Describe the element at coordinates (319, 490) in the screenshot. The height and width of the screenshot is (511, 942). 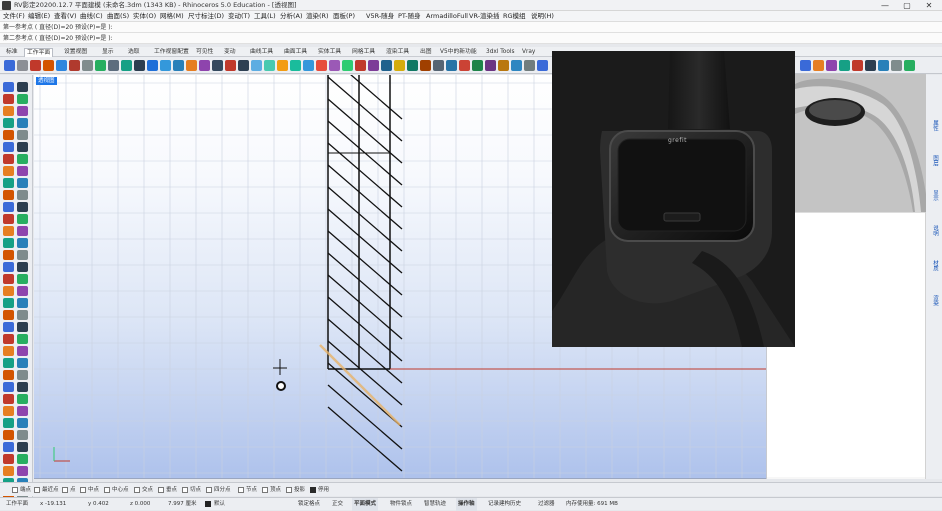
I see `osnap-disable: 停用` at that location.